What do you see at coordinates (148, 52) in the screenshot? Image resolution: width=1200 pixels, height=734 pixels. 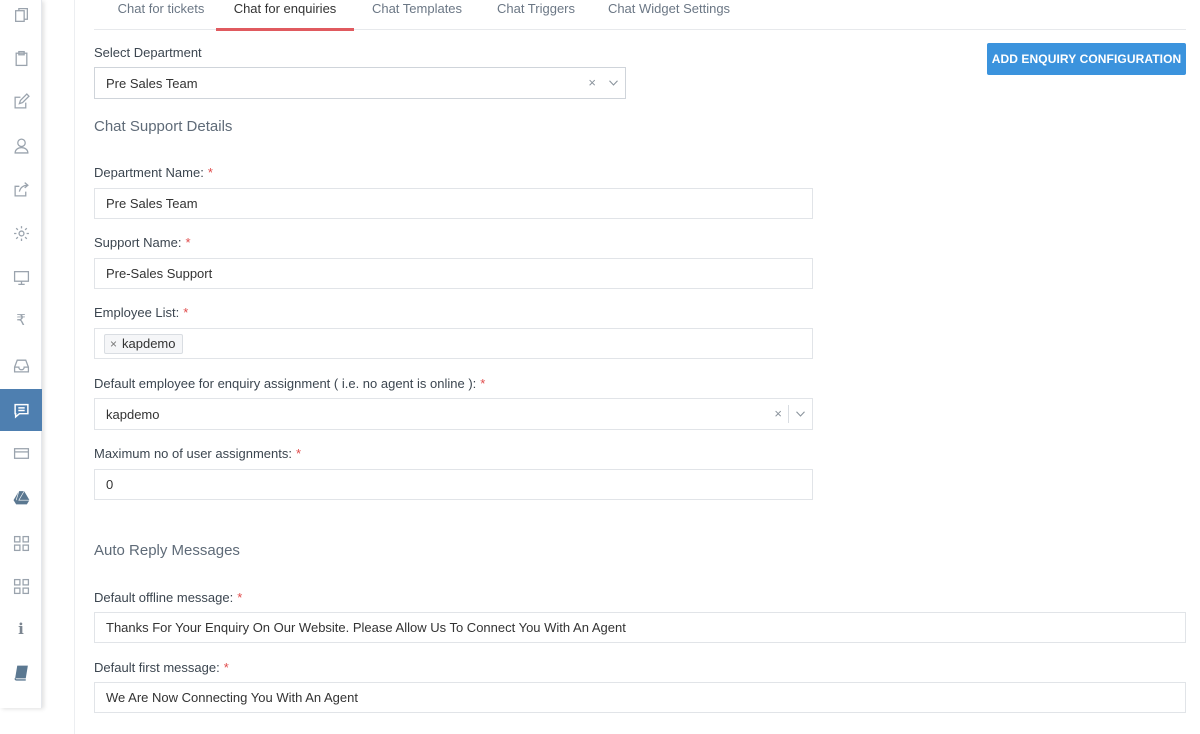 I see `select-department-label: Select Department` at bounding box center [148, 52].